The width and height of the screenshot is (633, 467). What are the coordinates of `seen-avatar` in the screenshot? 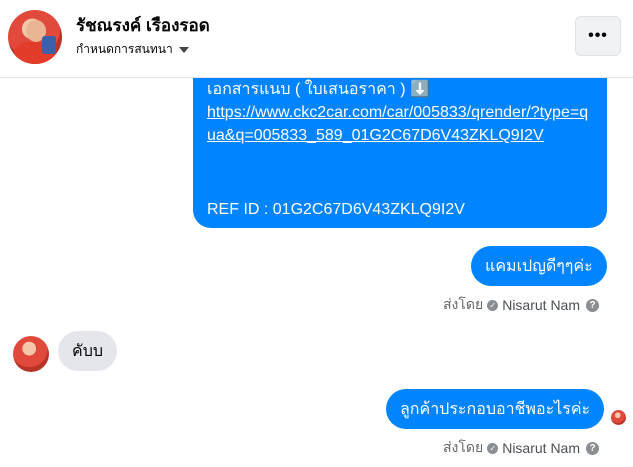 It's located at (618, 417).